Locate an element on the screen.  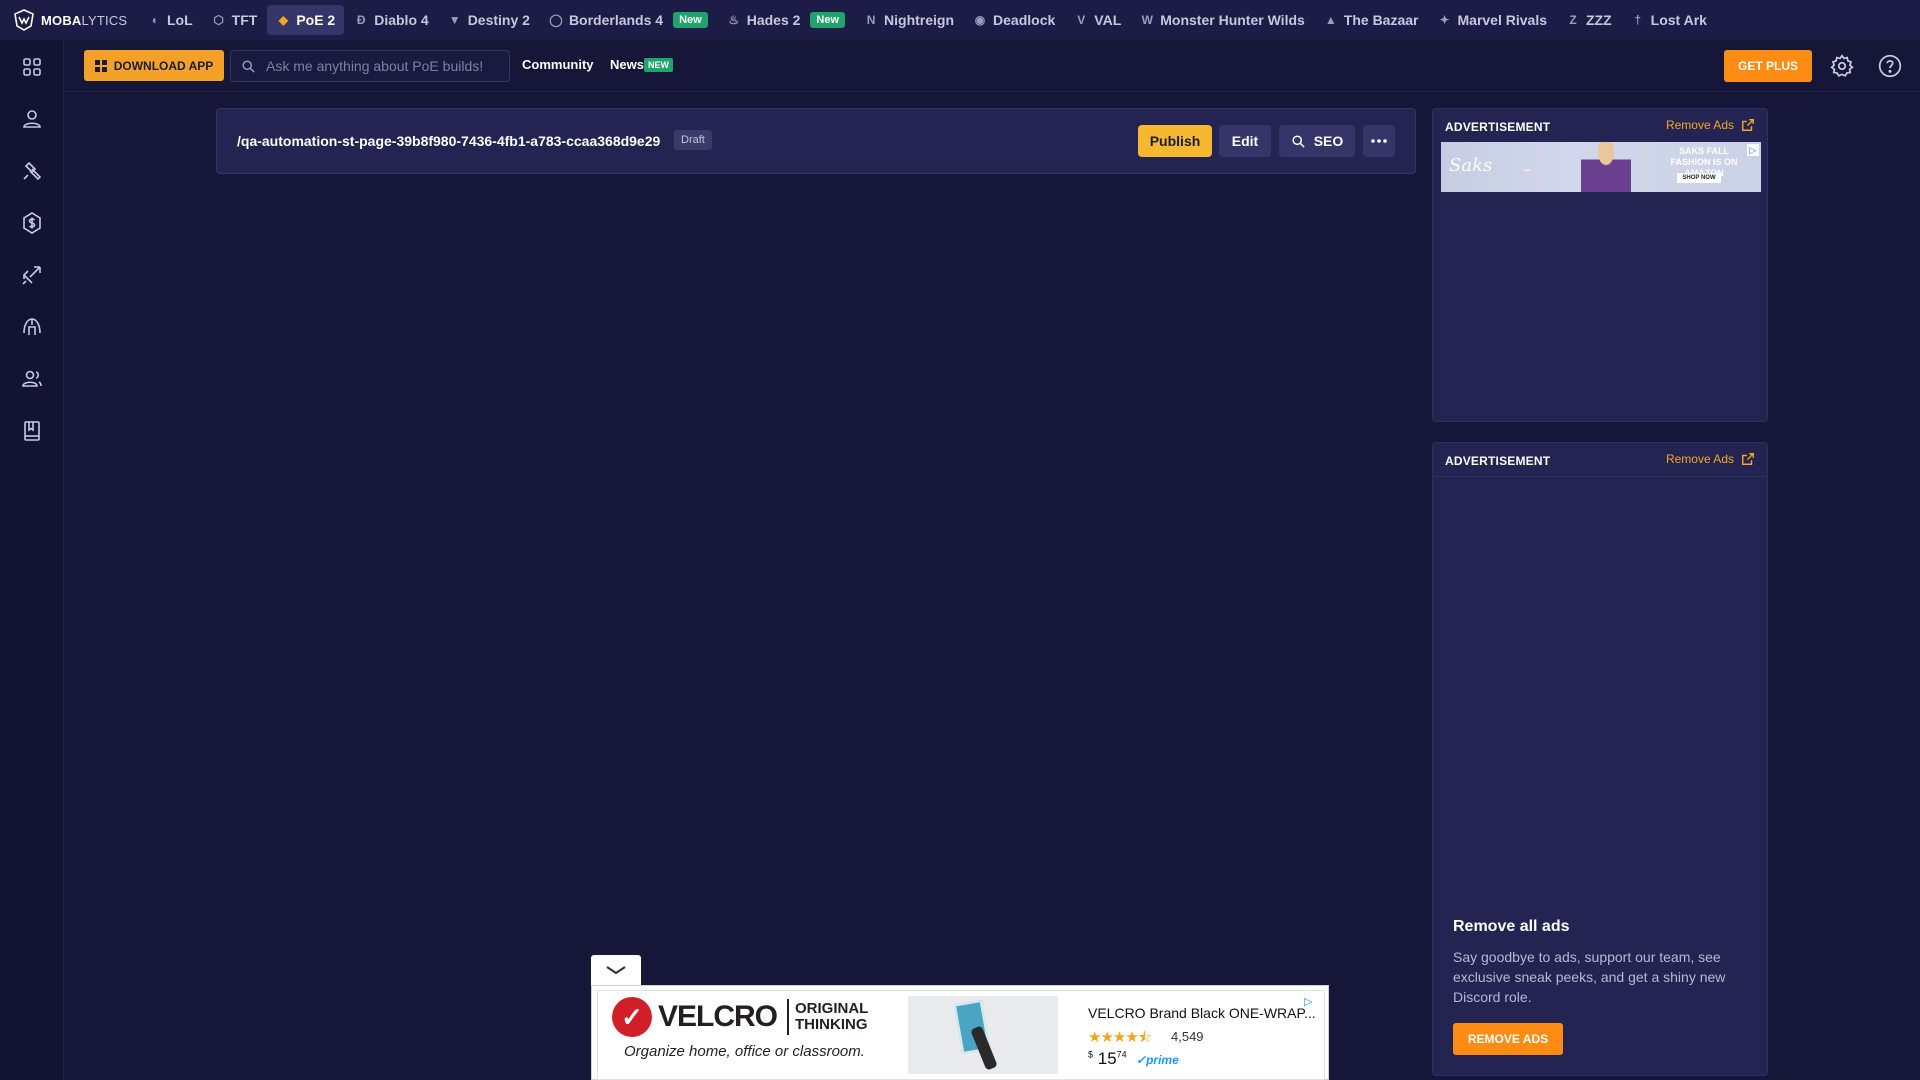
game-tab-the-bazaar: ▲ The Bazaar is located at coordinates (1371, 20).